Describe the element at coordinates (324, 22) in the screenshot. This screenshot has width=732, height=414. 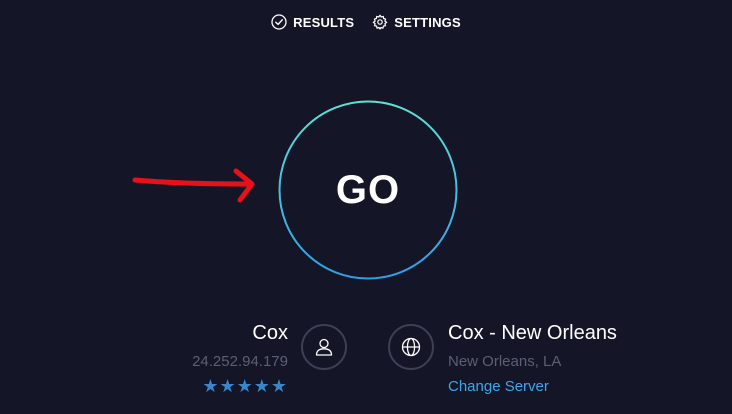
I see `results-label: RESULTS` at that location.